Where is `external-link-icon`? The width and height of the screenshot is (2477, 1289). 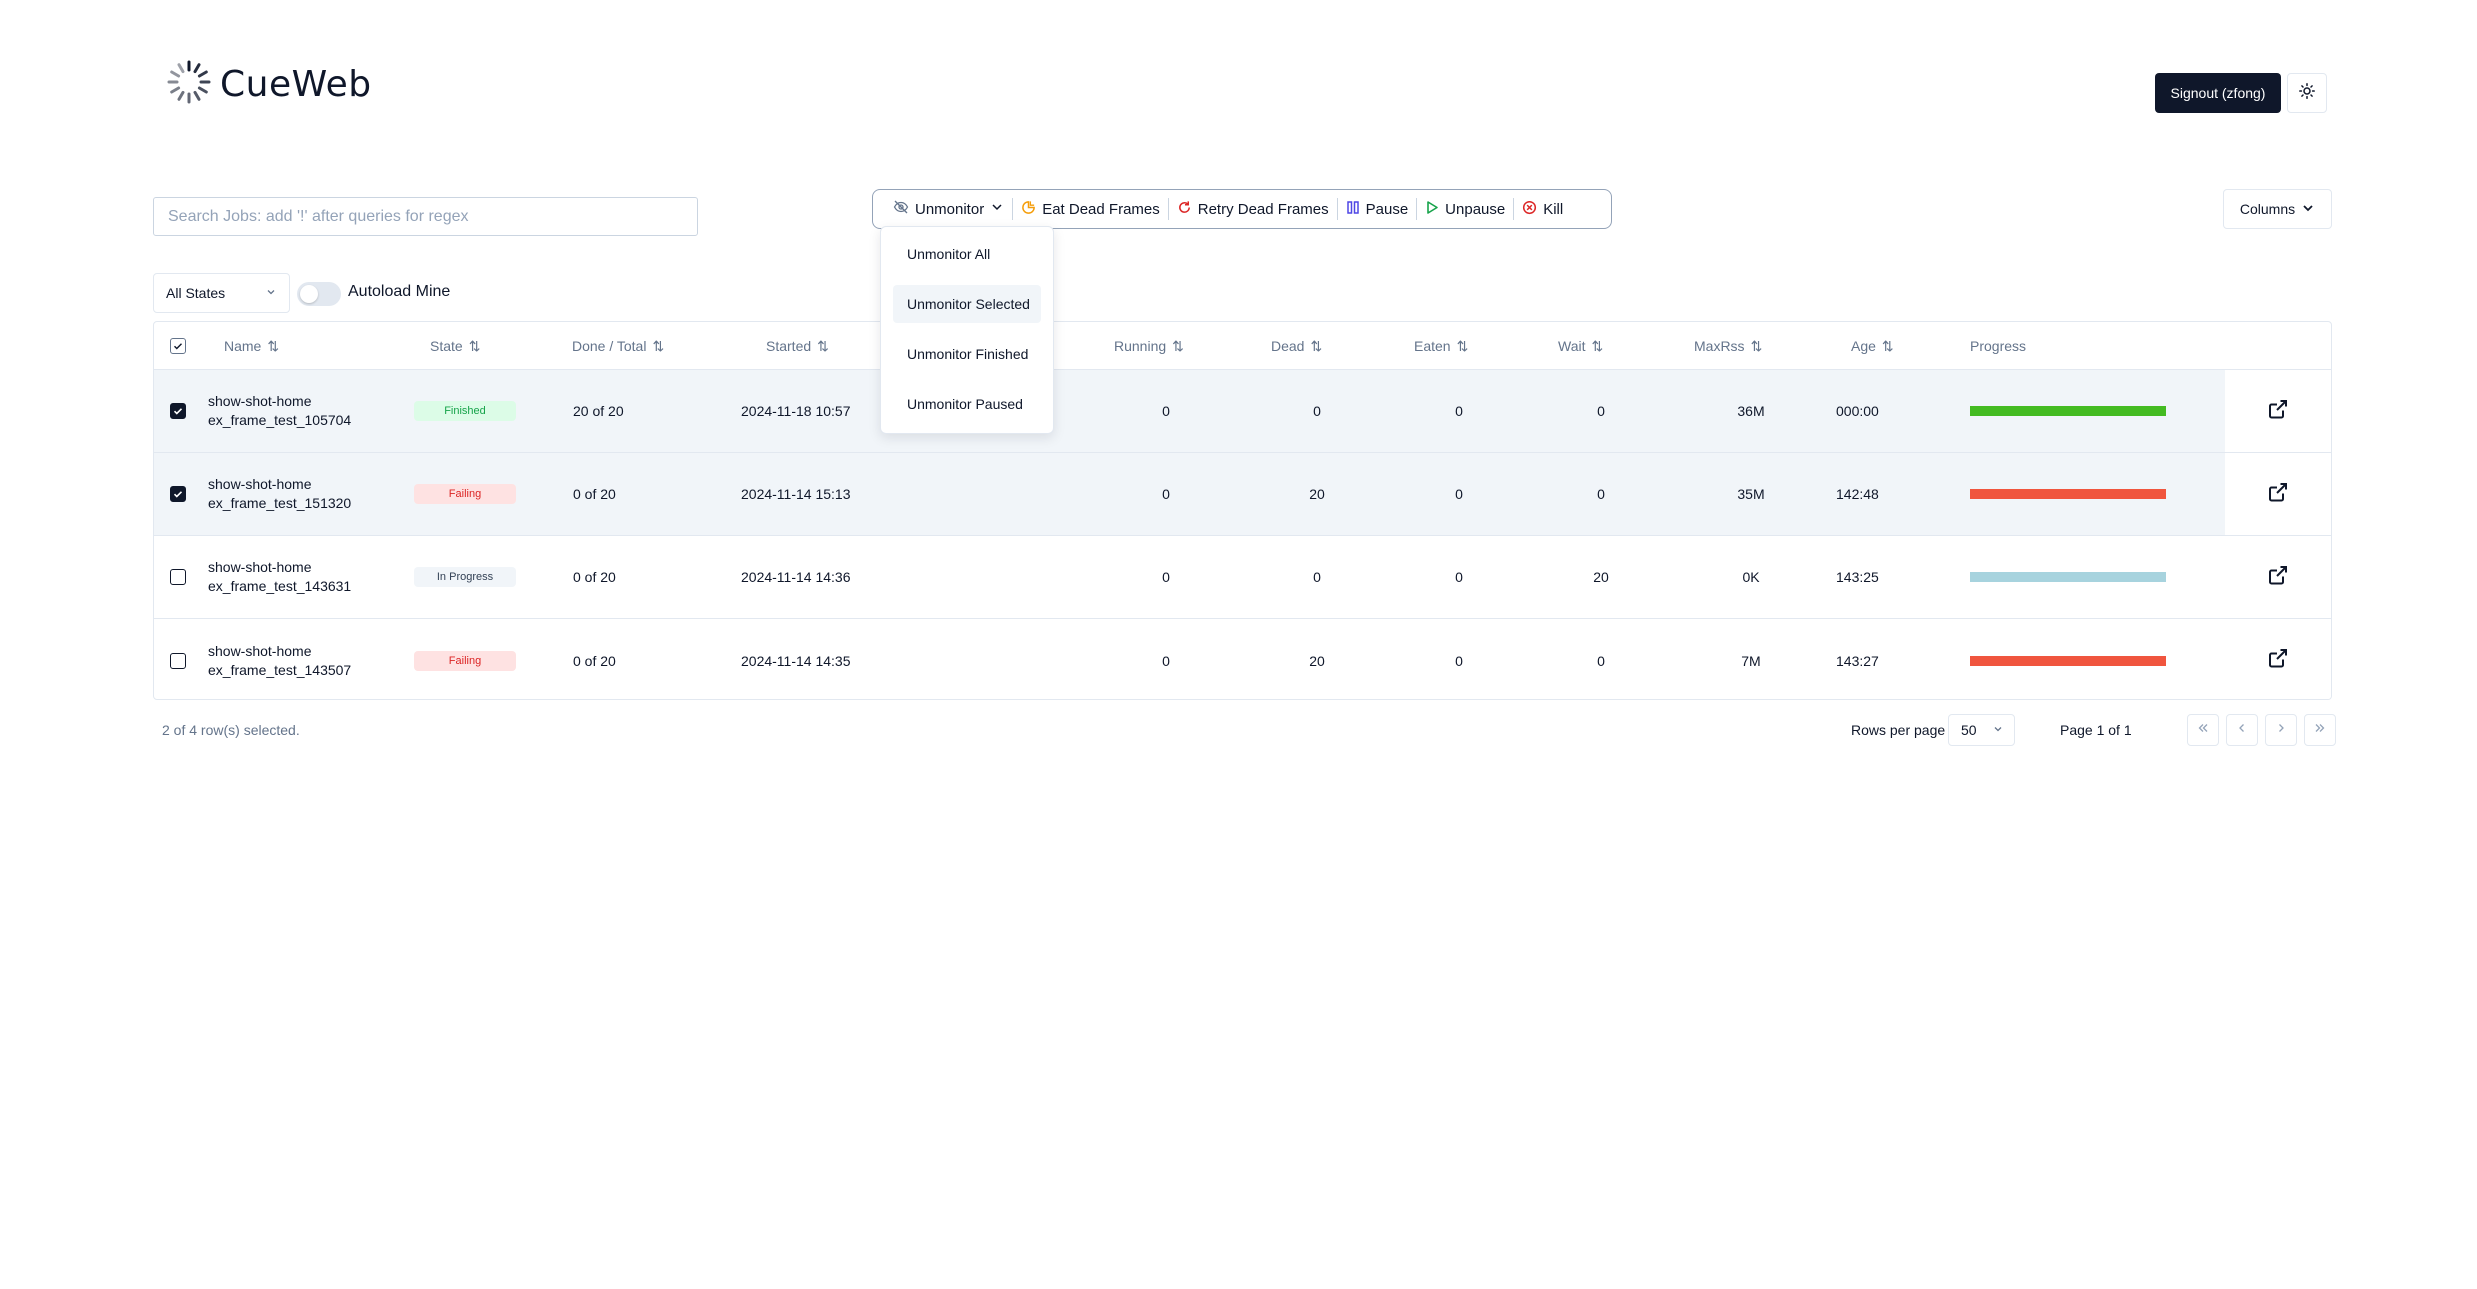
external-link-icon is located at coordinates (2278, 411).